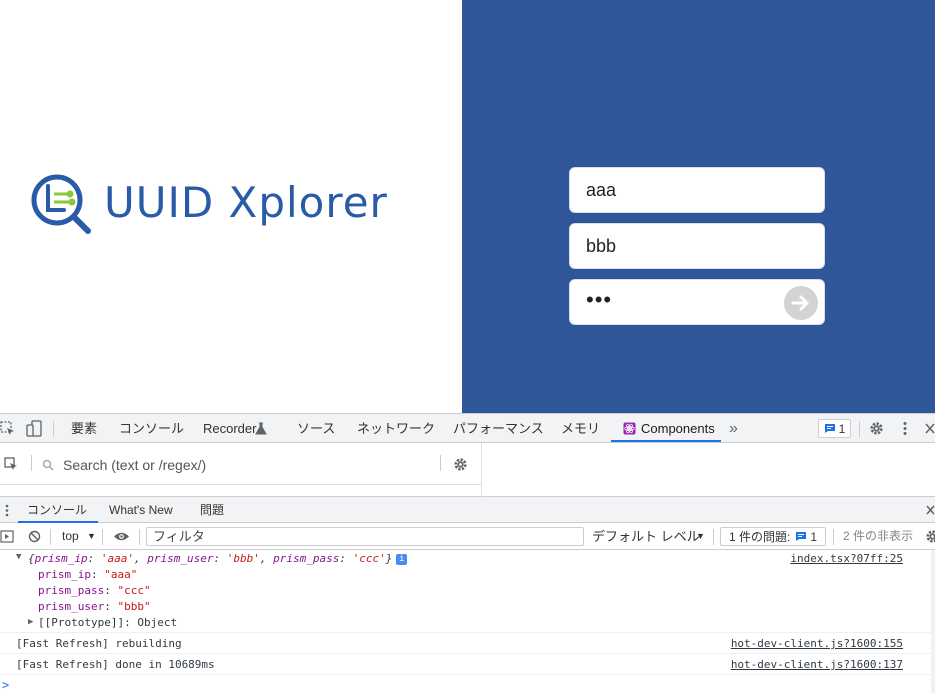  I want to click on settings-gear-icon, so click(460, 464).